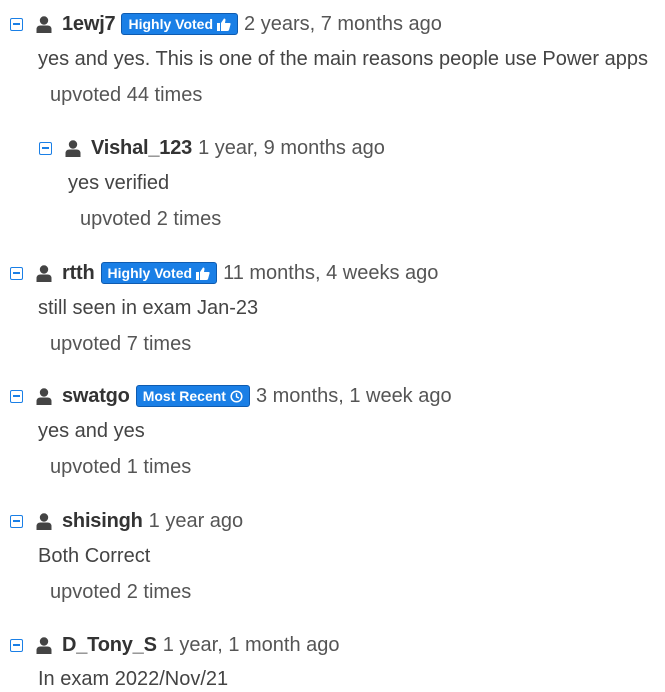 This screenshot has height=692, width=665. Describe the element at coordinates (121, 467) in the screenshot. I see `upvote-count: upvoted 1 times` at that location.